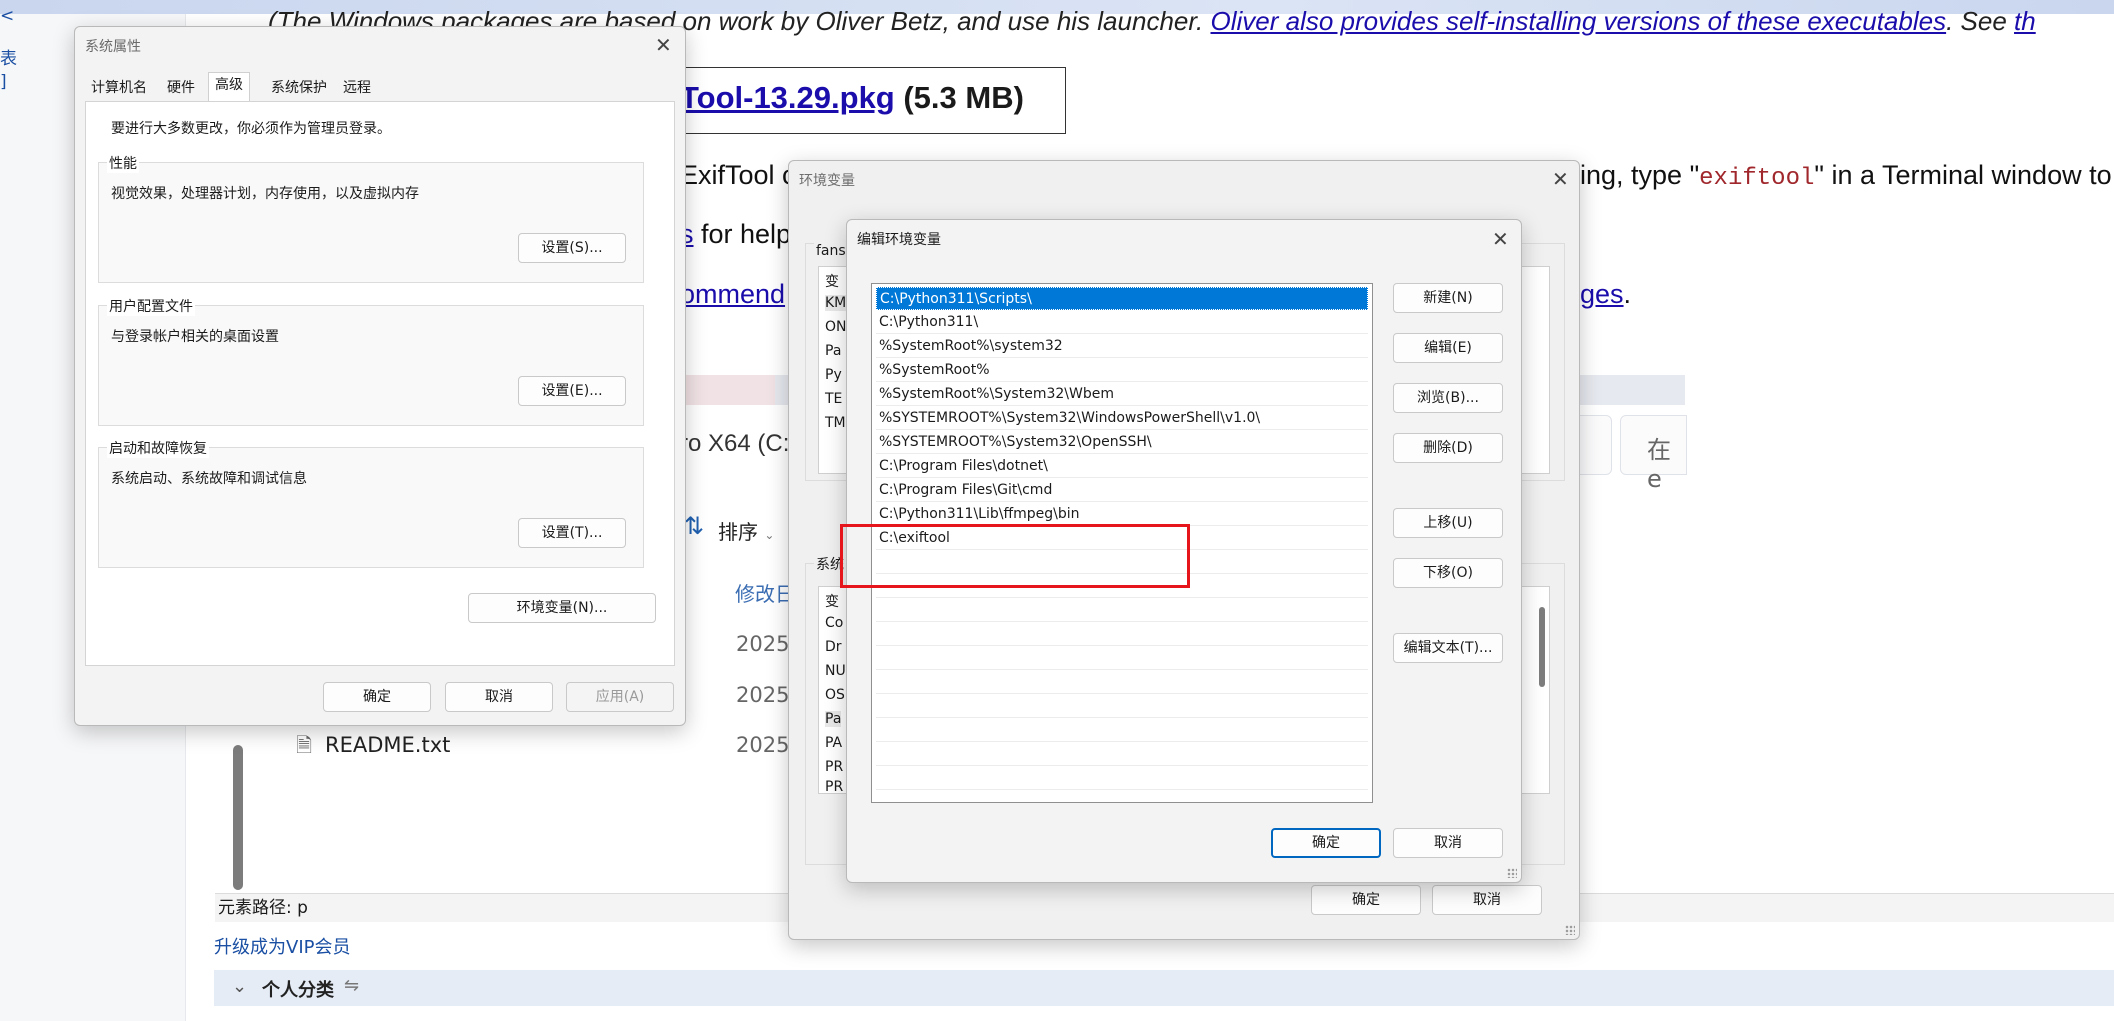 The width and height of the screenshot is (2114, 1021). Describe the element at coordinates (151, 306) in the screenshot. I see `user-profile-title: 用户配置文件` at that location.